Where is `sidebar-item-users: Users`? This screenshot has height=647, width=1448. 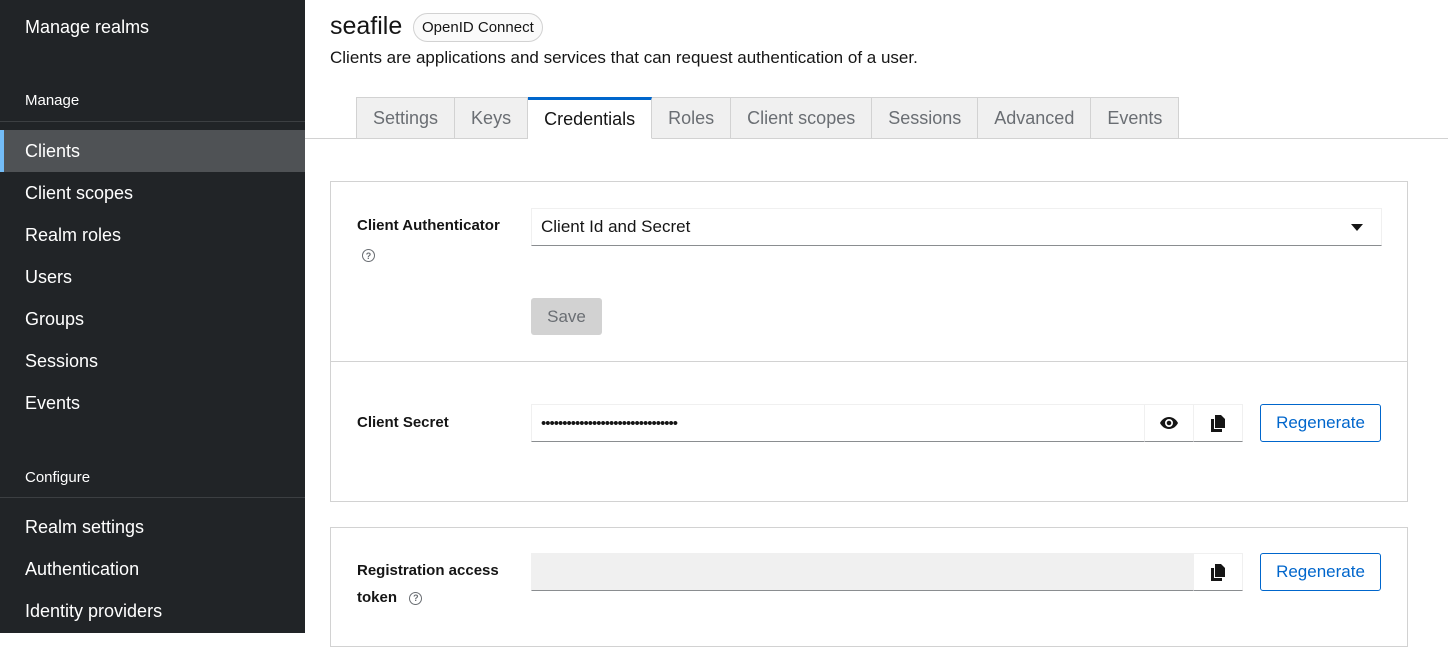
sidebar-item-users: Users is located at coordinates (152, 277).